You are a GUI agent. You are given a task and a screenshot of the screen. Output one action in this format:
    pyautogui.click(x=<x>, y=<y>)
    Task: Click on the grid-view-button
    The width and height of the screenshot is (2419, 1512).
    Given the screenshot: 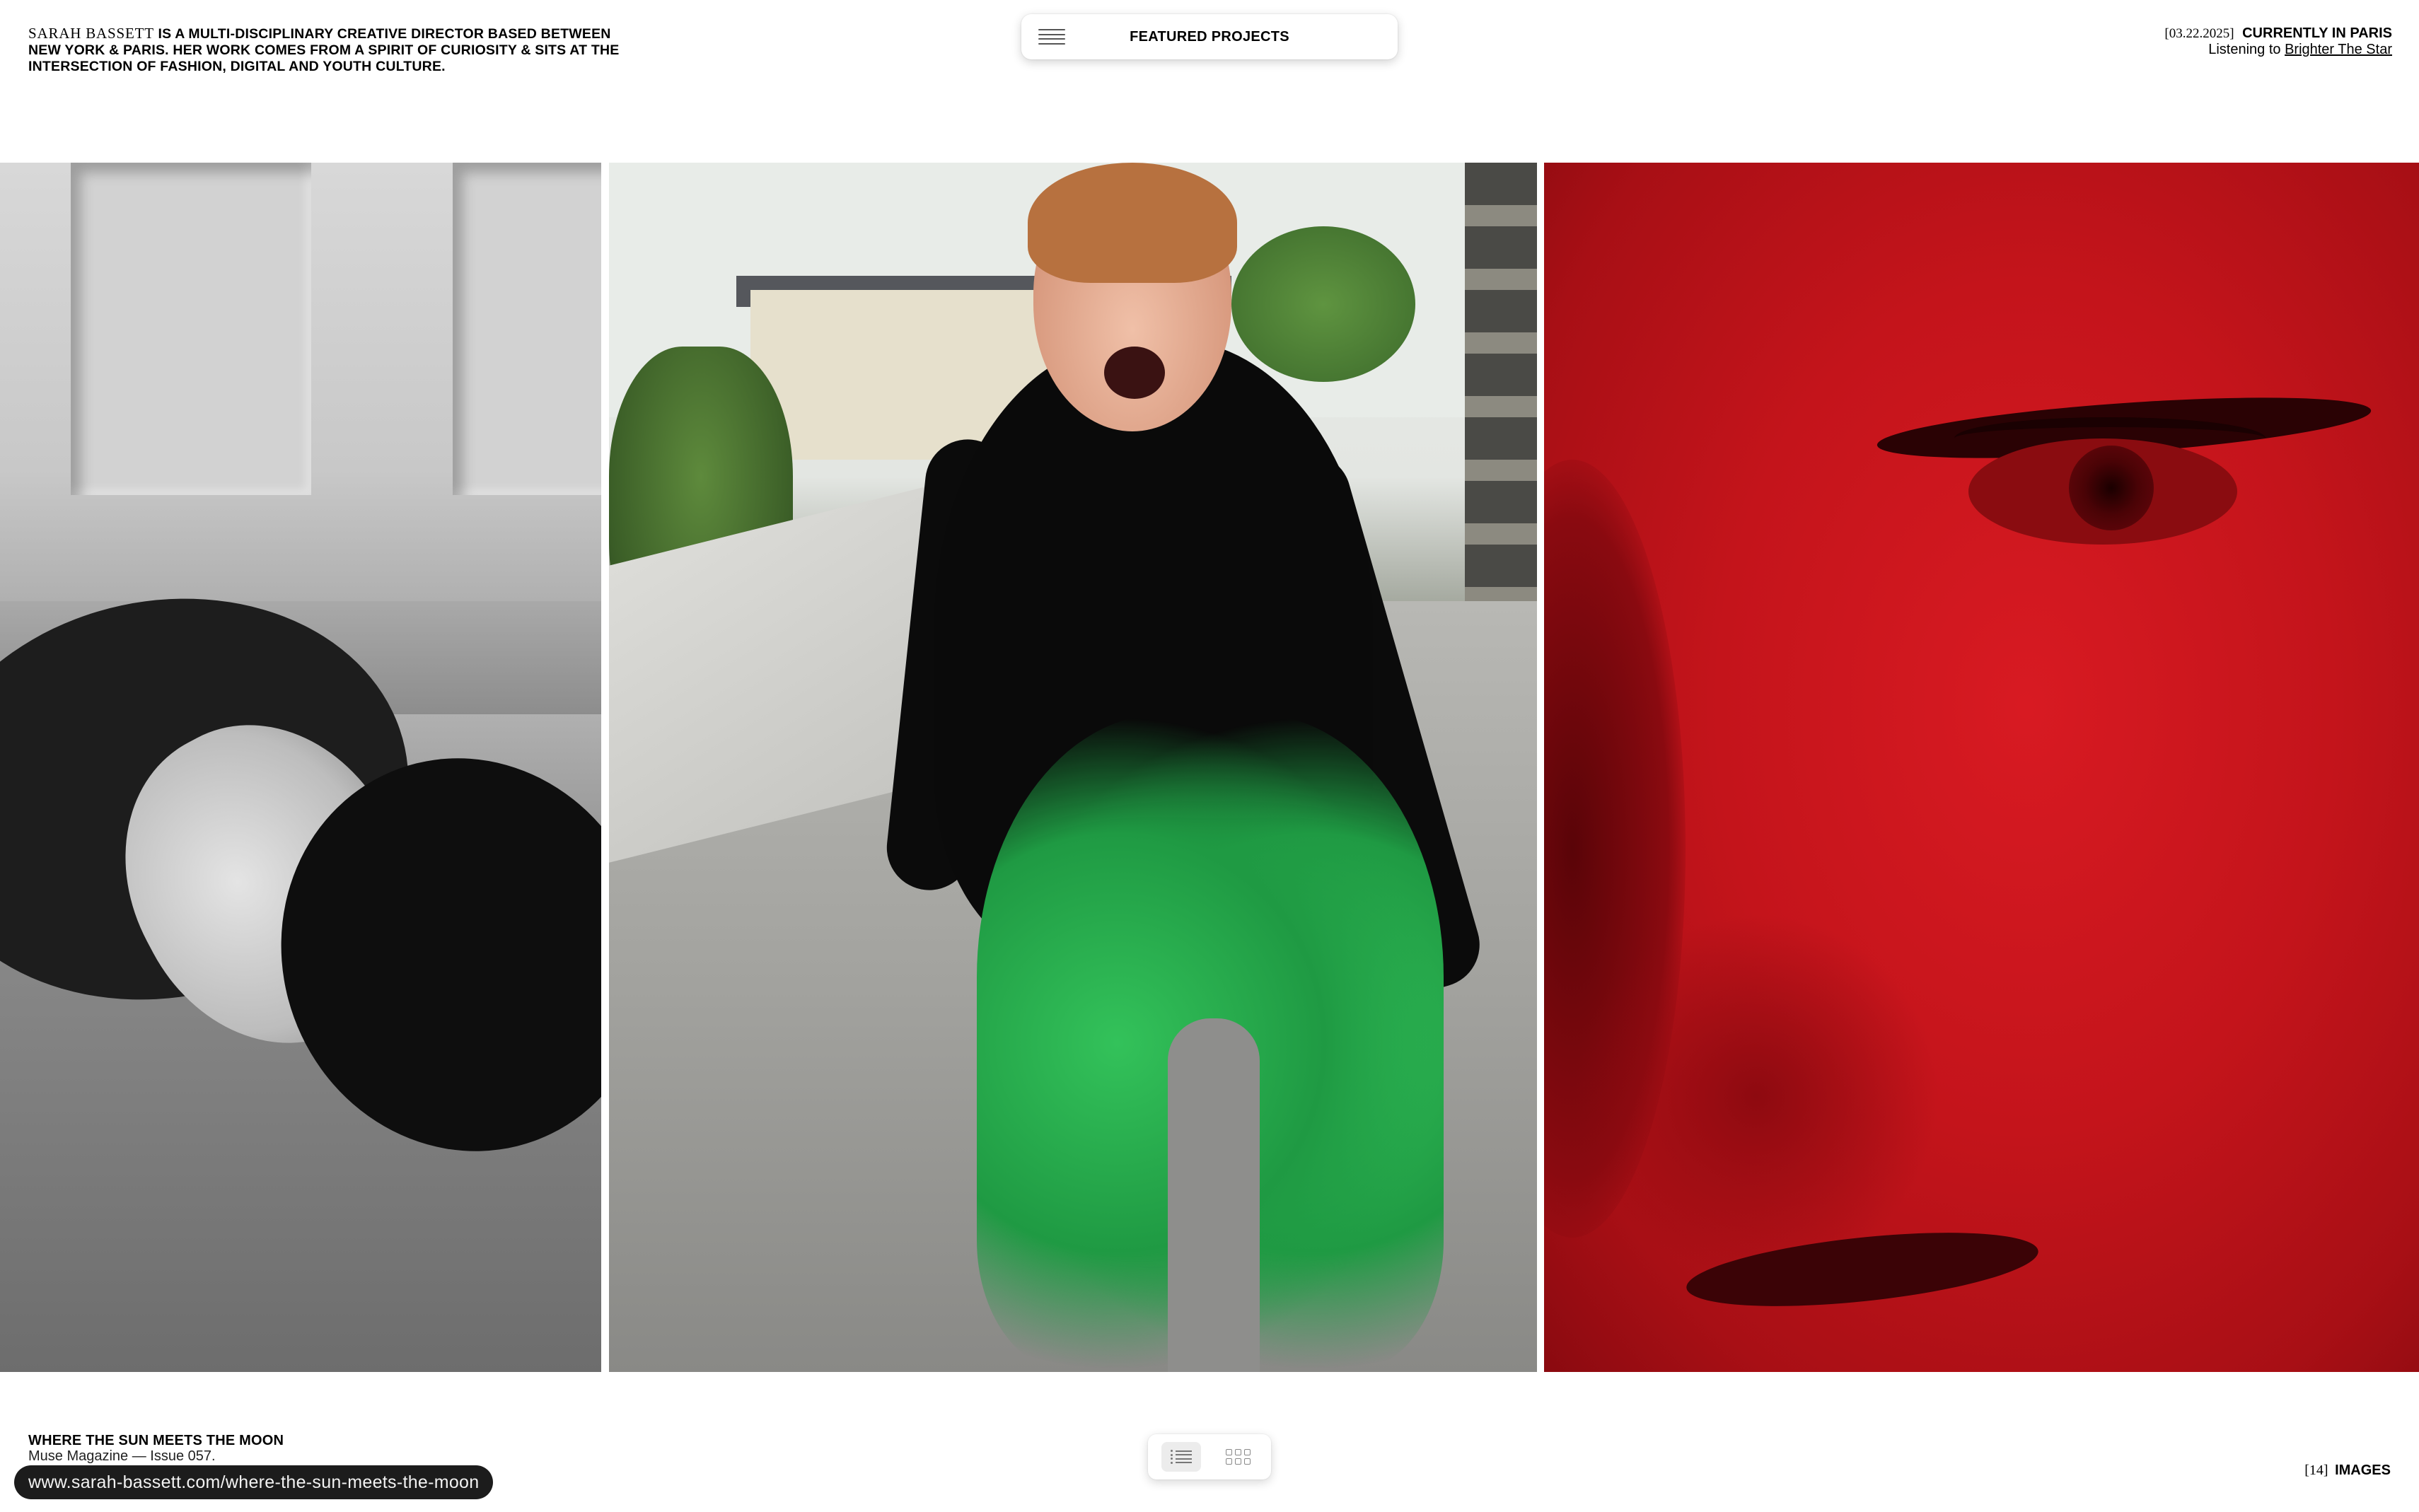 What is the action you would take?
    pyautogui.click(x=1238, y=1457)
    